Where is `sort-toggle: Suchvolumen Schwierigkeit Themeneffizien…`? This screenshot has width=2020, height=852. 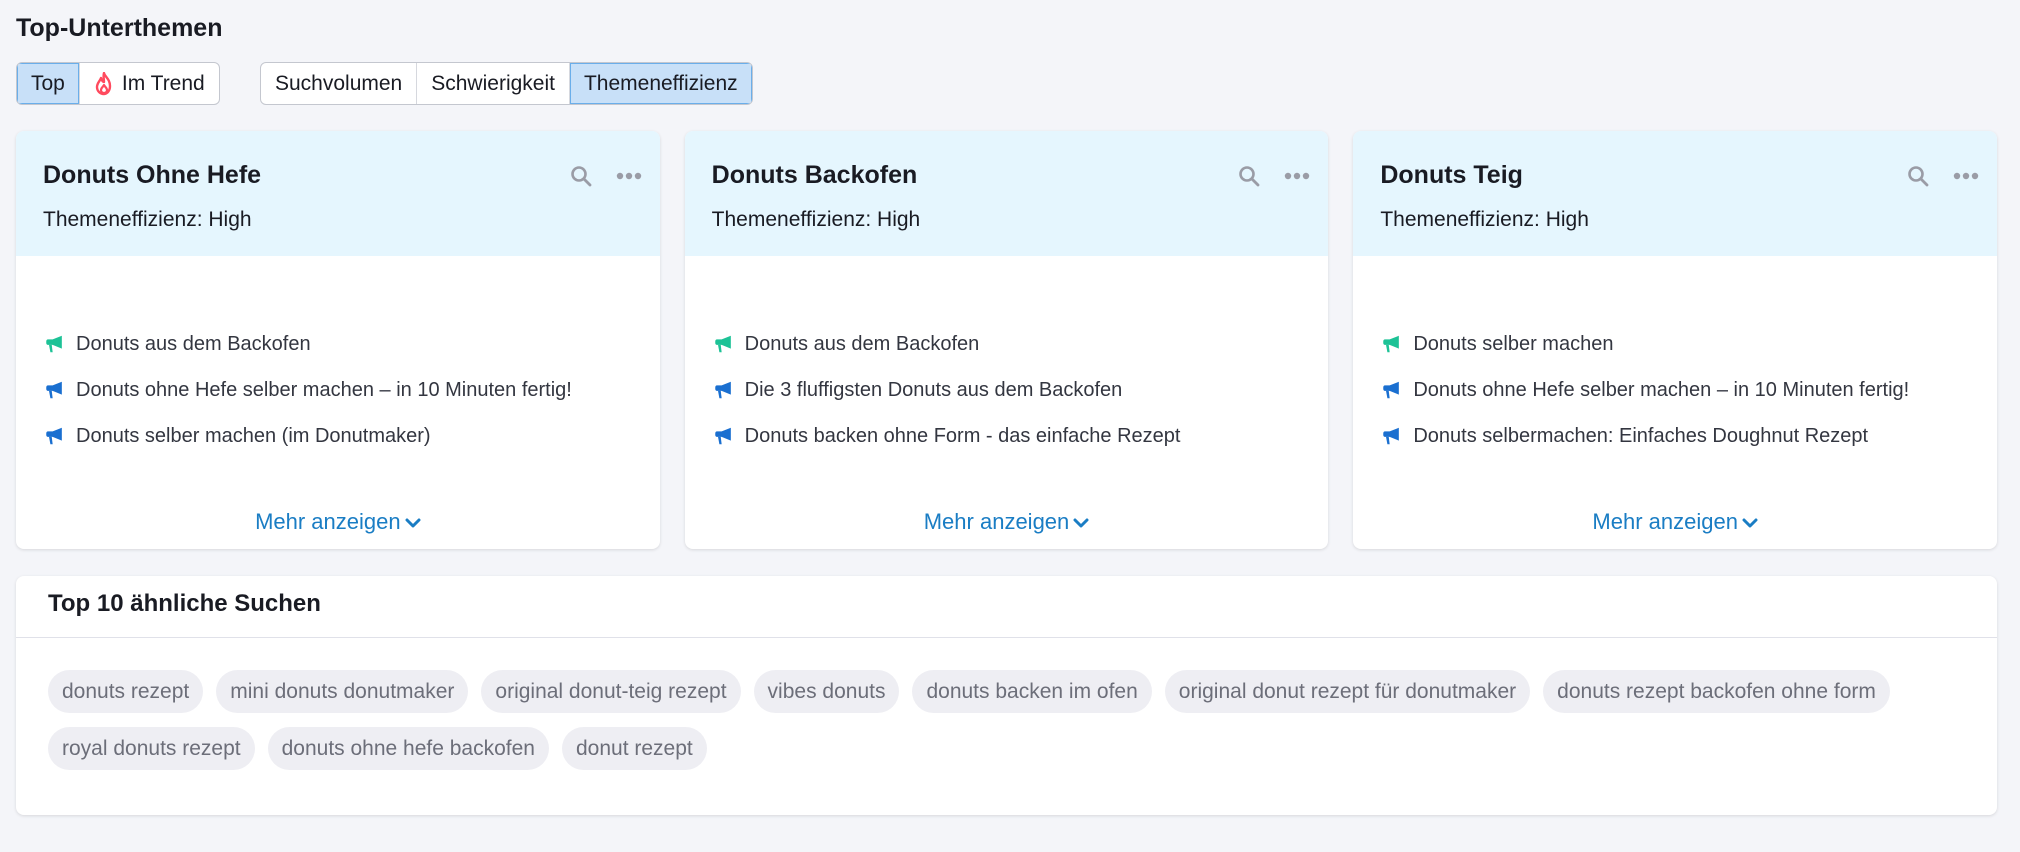
sort-toggle: Suchvolumen Schwierigkeit Themeneffizien… is located at coordinates (506, 83).